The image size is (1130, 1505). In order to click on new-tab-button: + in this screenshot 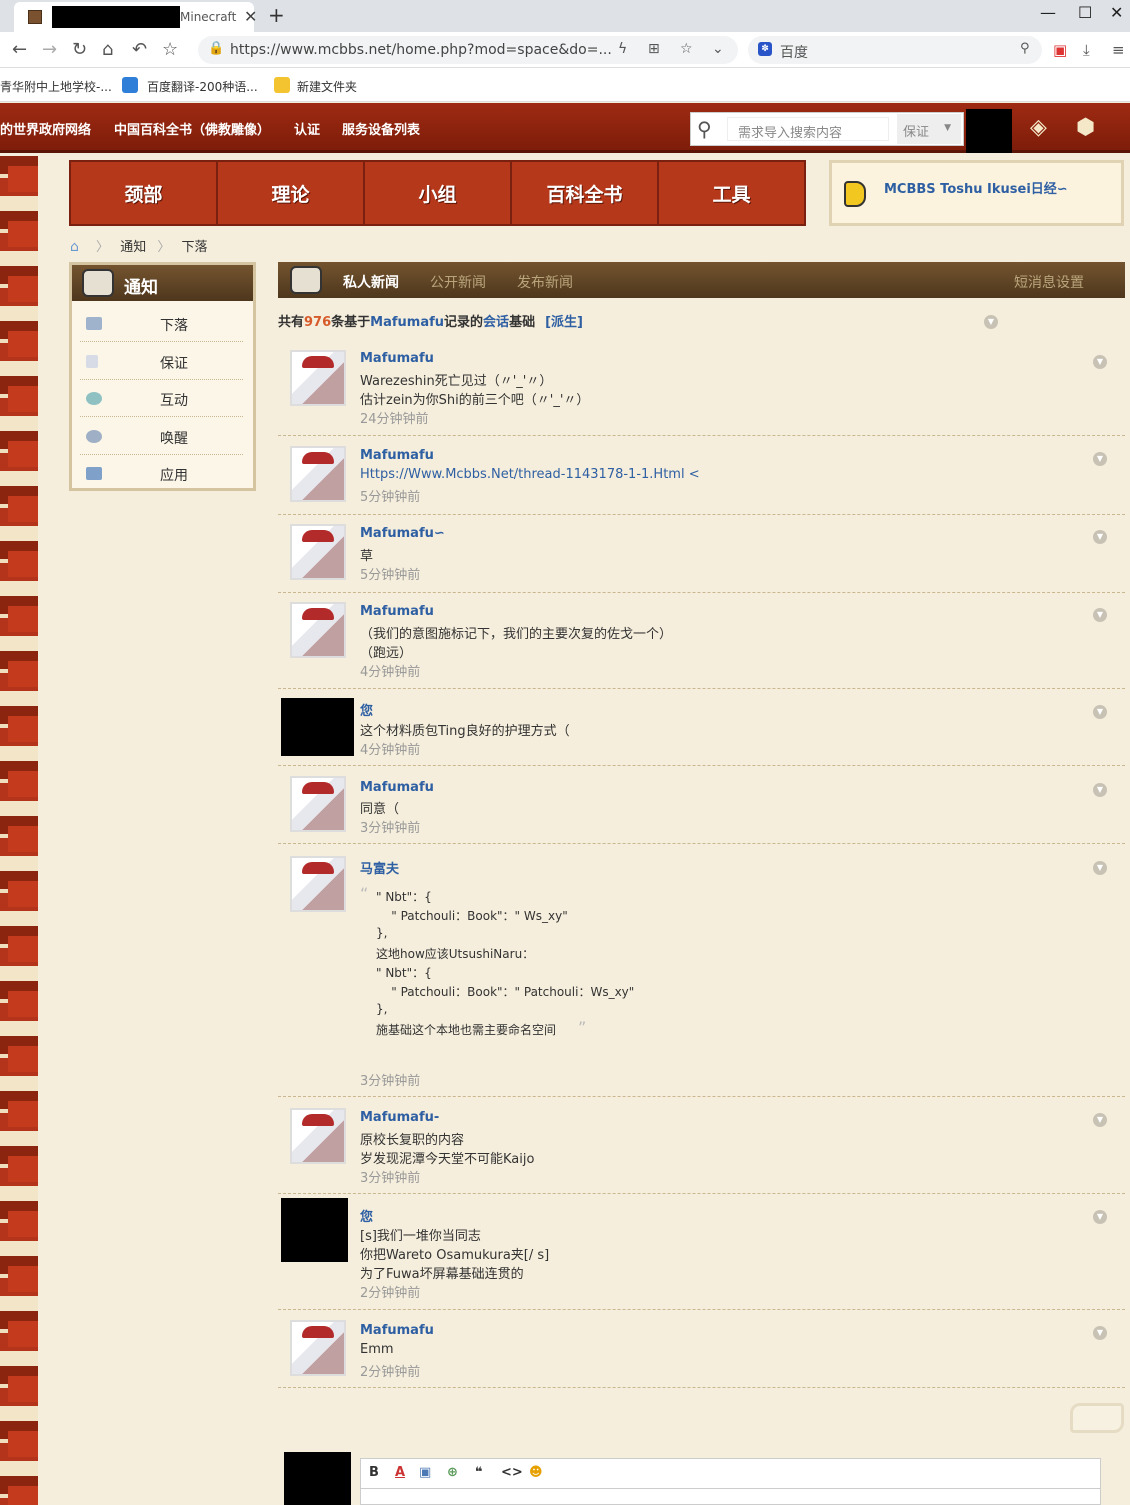, I will do `click(276, 15)`.